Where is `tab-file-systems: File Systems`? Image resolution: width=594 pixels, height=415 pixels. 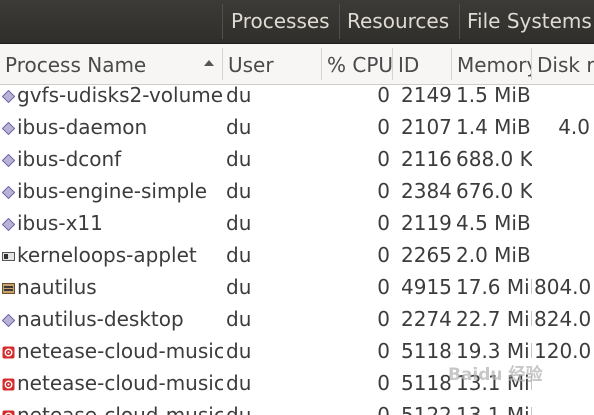 tab-file-systems: File Systems is located at coordinates (530, 21).